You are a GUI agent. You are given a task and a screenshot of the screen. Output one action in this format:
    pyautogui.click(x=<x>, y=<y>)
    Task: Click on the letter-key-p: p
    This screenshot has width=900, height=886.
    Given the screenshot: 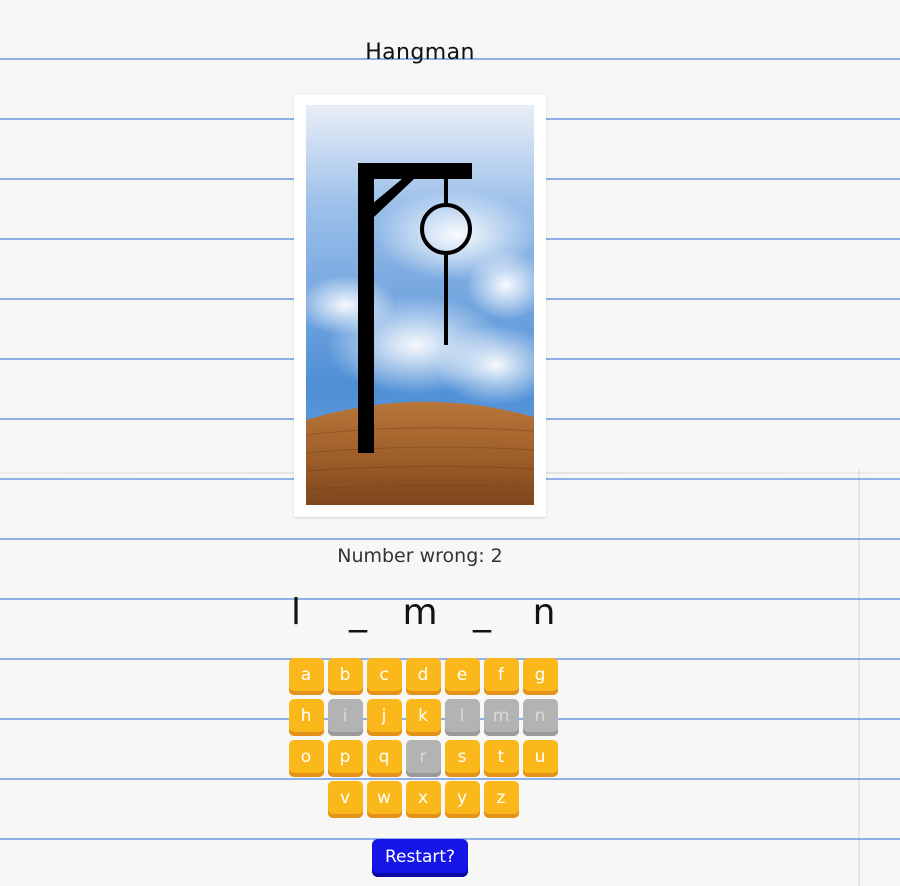 What is the action you would take?
    pyautogui.click(x=345, y=758)
    